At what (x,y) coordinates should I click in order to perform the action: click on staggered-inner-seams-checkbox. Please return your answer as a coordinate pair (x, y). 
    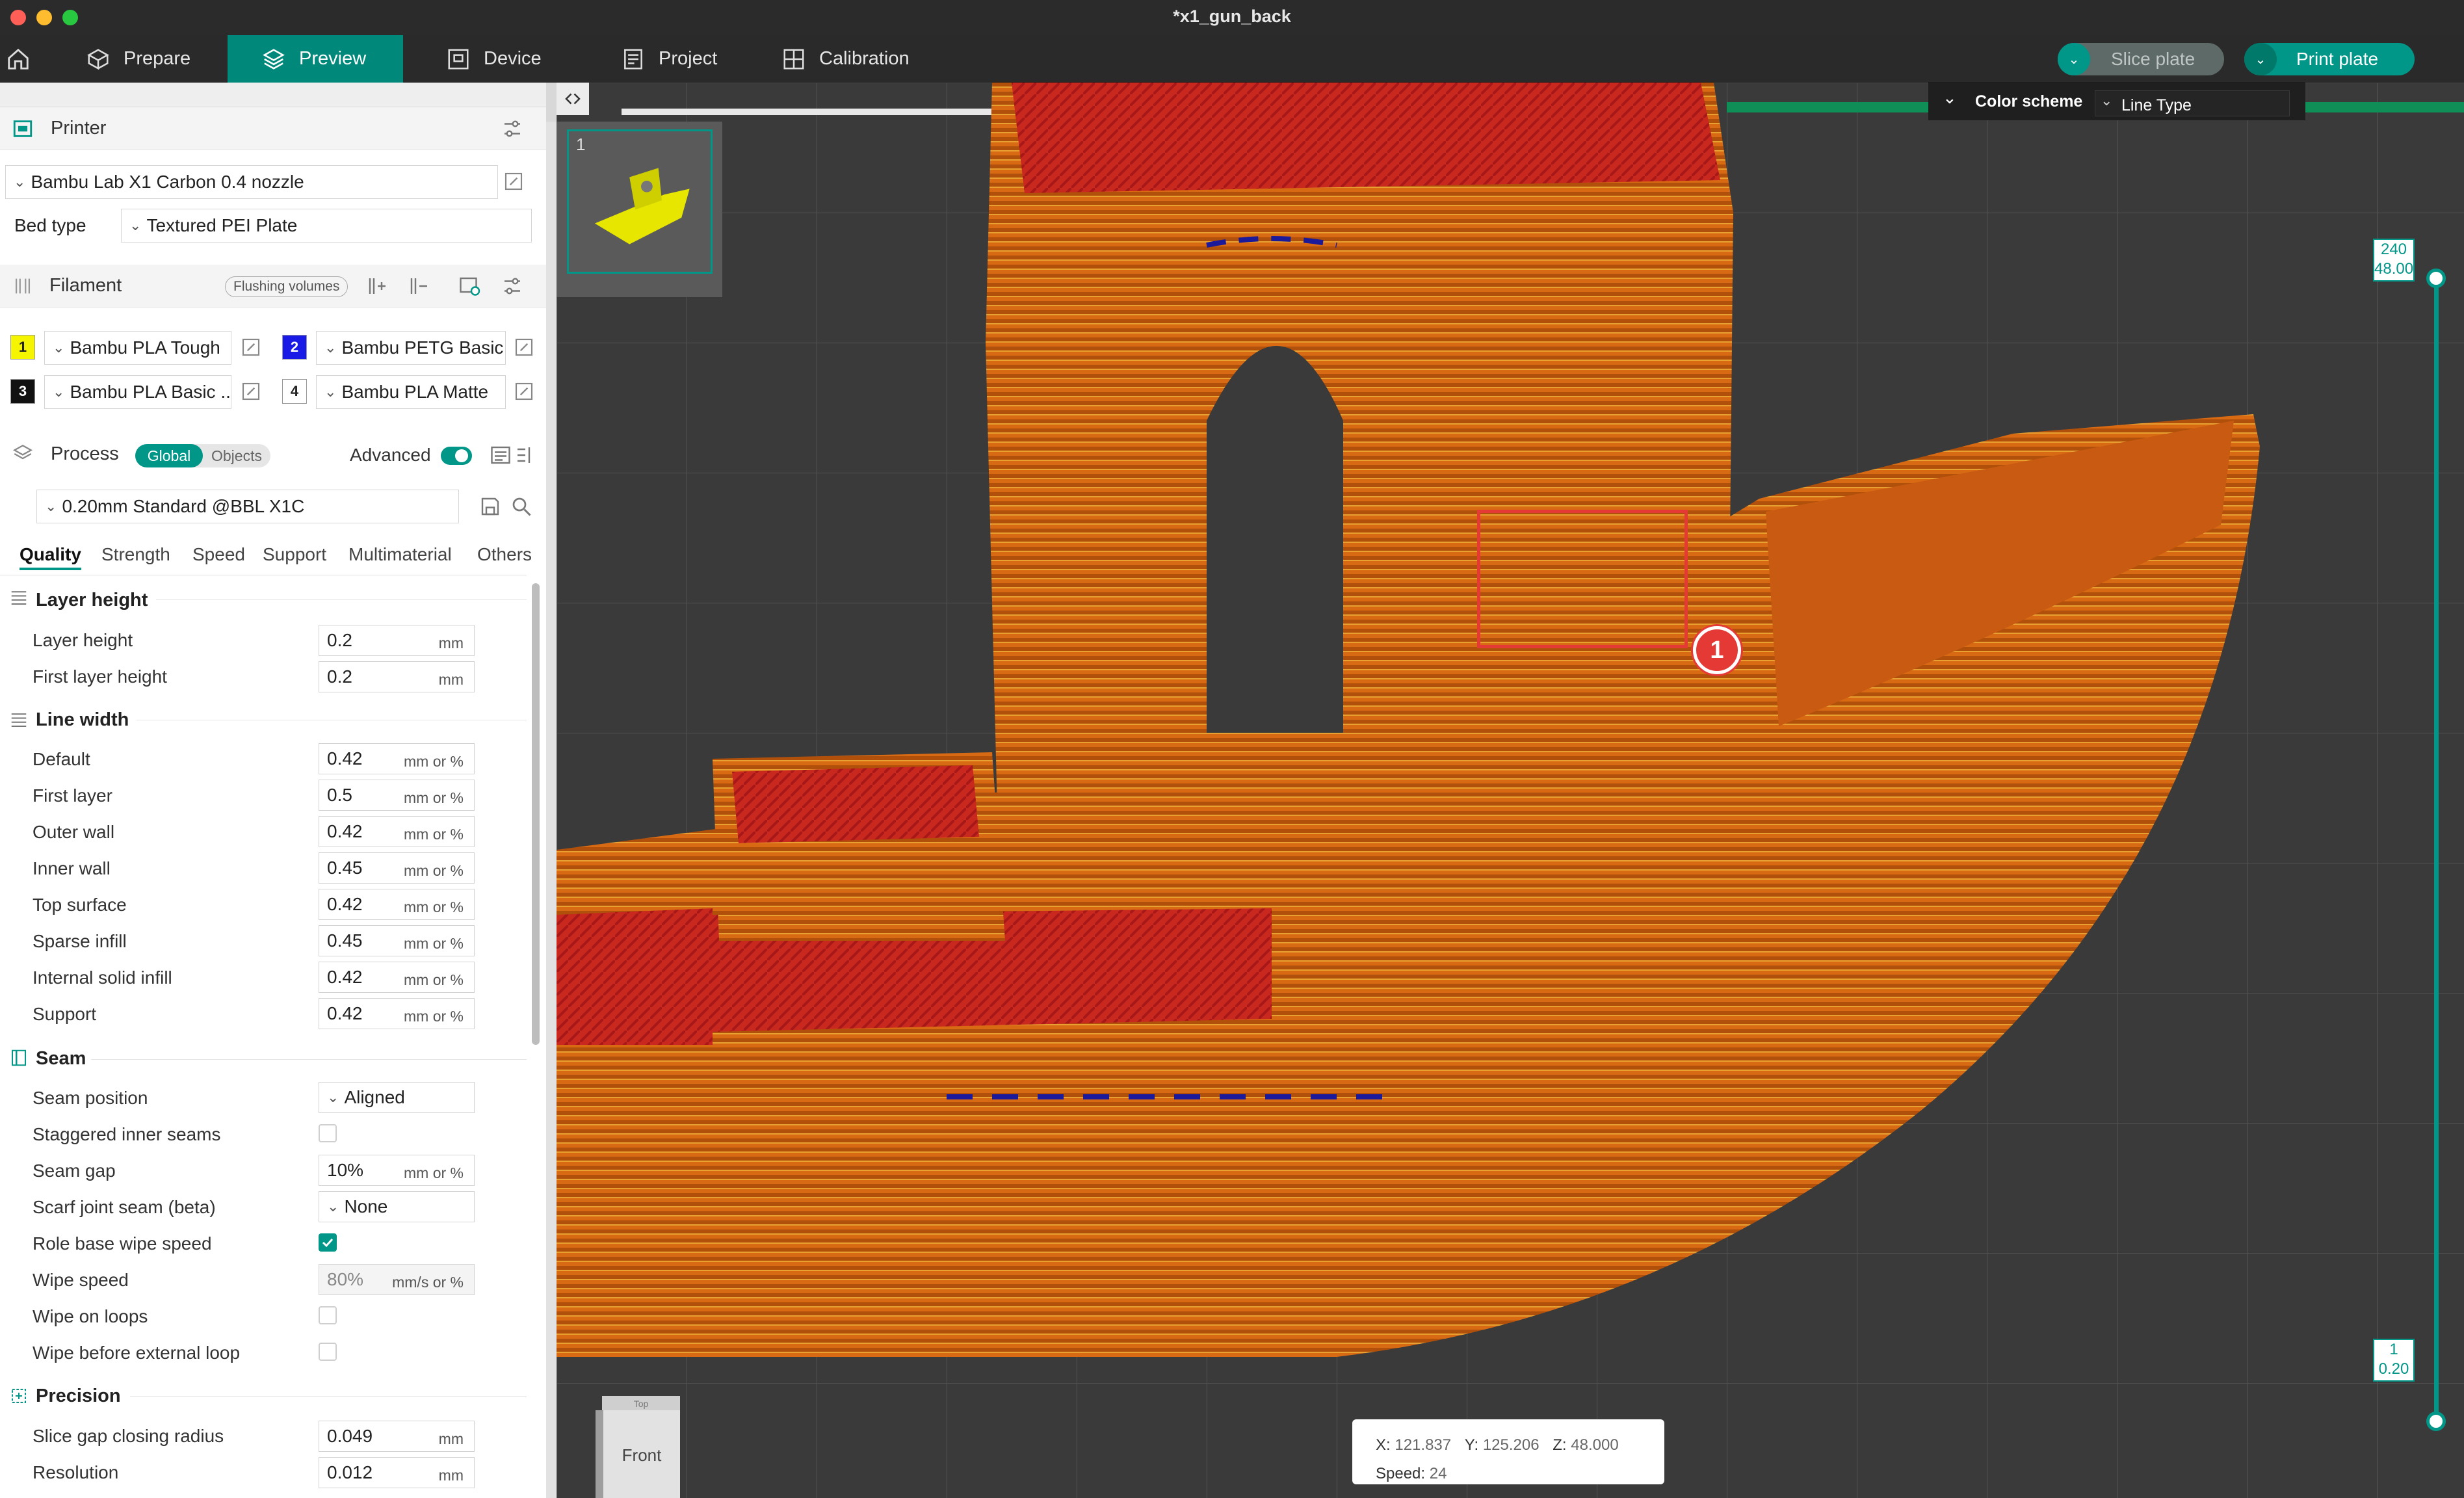
    Looking at the image, I should click on (328, 1133).